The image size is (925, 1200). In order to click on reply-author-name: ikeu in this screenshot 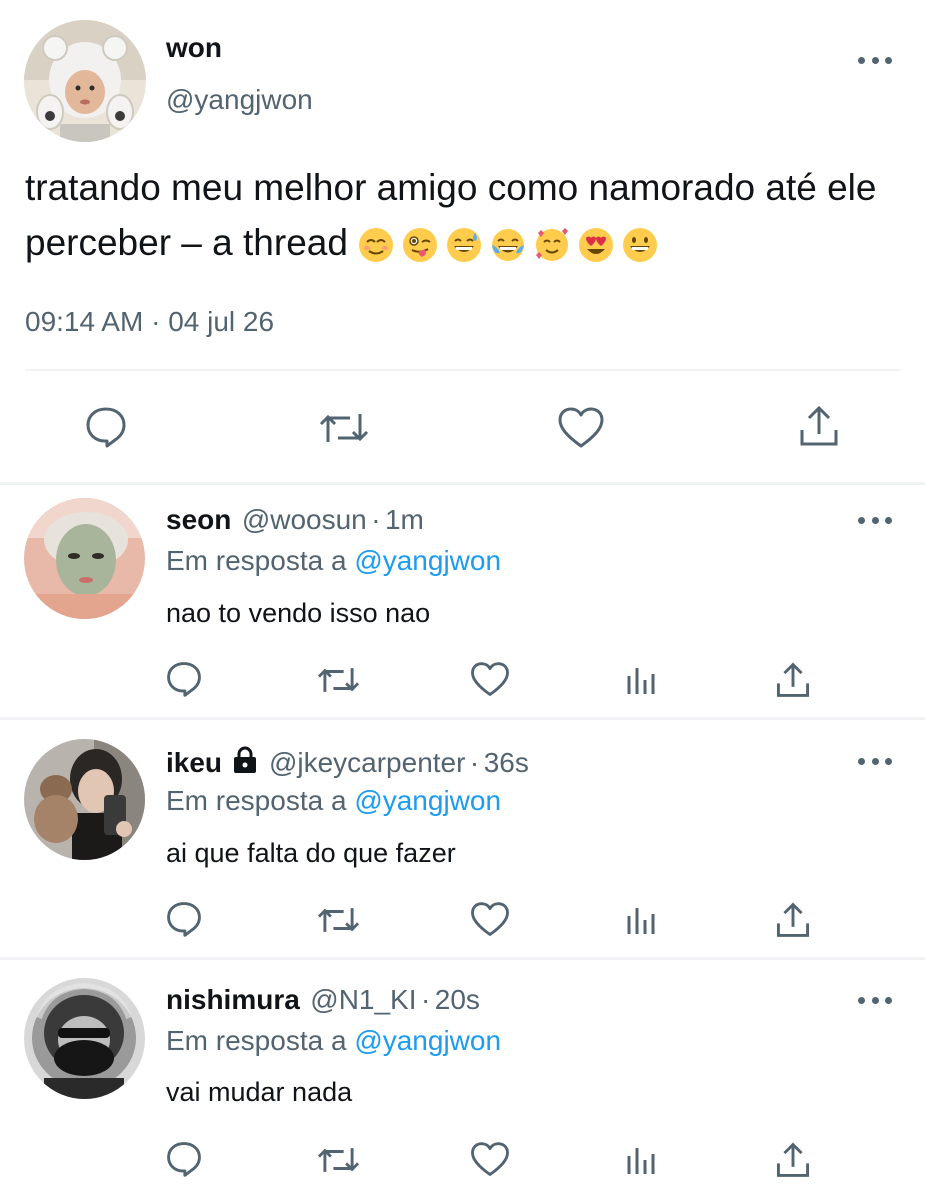, I will do `click(194, 762)`.